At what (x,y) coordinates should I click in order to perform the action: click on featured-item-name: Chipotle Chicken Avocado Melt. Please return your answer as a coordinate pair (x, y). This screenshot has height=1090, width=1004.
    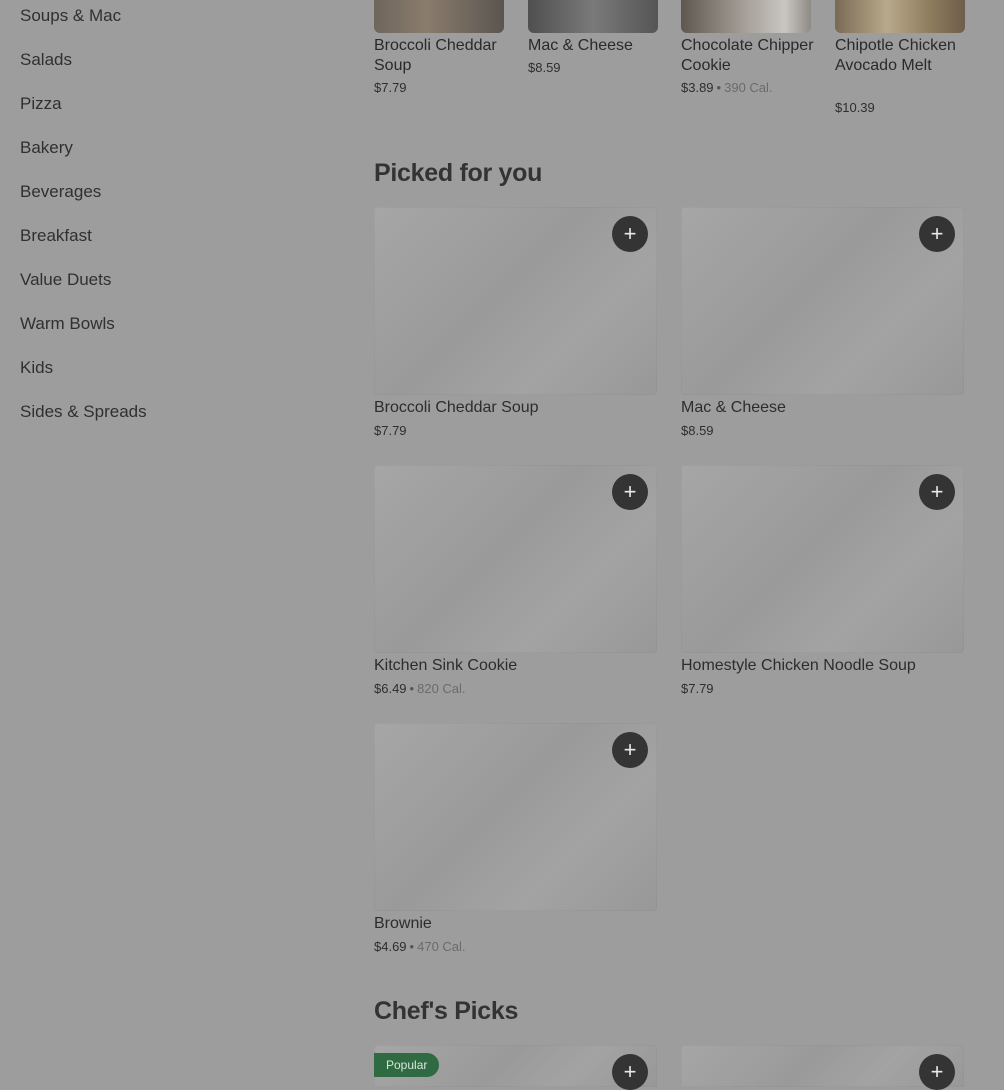
    Looking at the image, I should click on (895, 55).